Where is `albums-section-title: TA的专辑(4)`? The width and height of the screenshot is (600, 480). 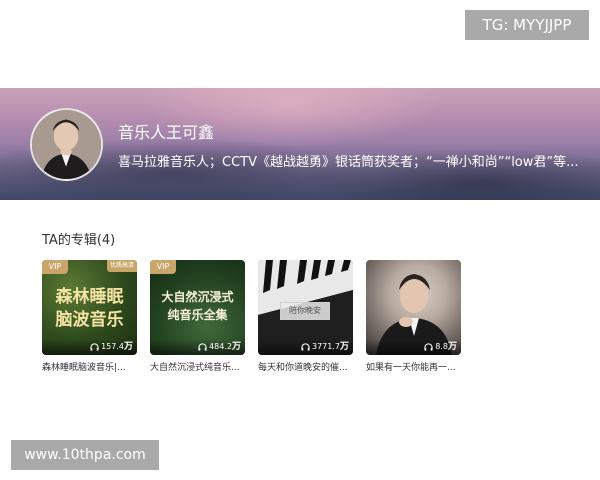 albums-section-title: TA的专辑(4) is located at coordinates (79, 240).